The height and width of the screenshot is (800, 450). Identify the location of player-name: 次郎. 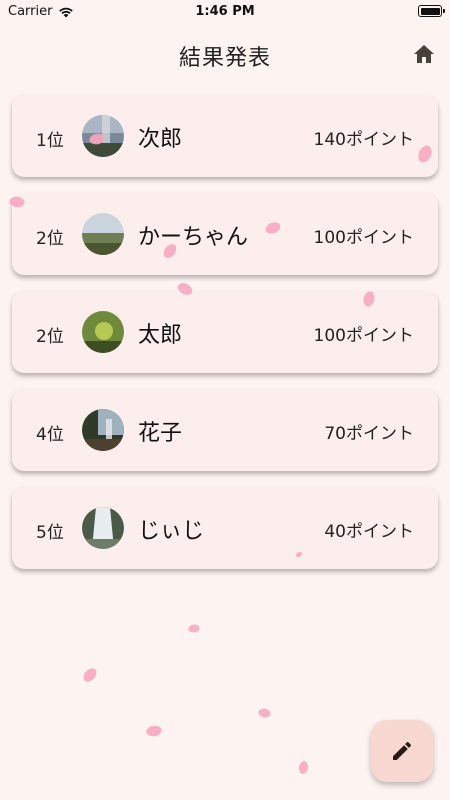
(160, 139).